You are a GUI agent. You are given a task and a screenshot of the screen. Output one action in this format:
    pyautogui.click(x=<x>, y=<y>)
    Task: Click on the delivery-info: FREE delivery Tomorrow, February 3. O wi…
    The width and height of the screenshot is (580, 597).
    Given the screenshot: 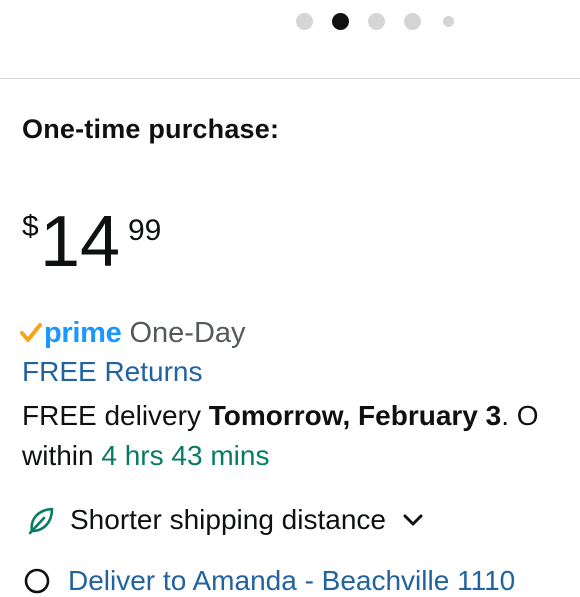 What is the action you would take?
    pyautogui.click(x=280, y=436)
    